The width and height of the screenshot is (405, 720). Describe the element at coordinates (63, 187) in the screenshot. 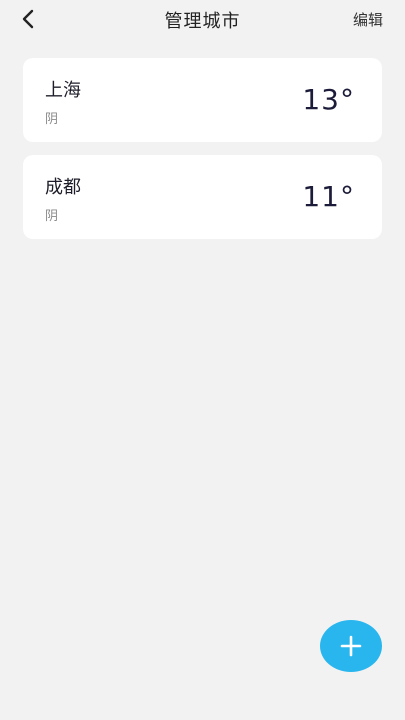

I see `city-name: 成都` at that location.